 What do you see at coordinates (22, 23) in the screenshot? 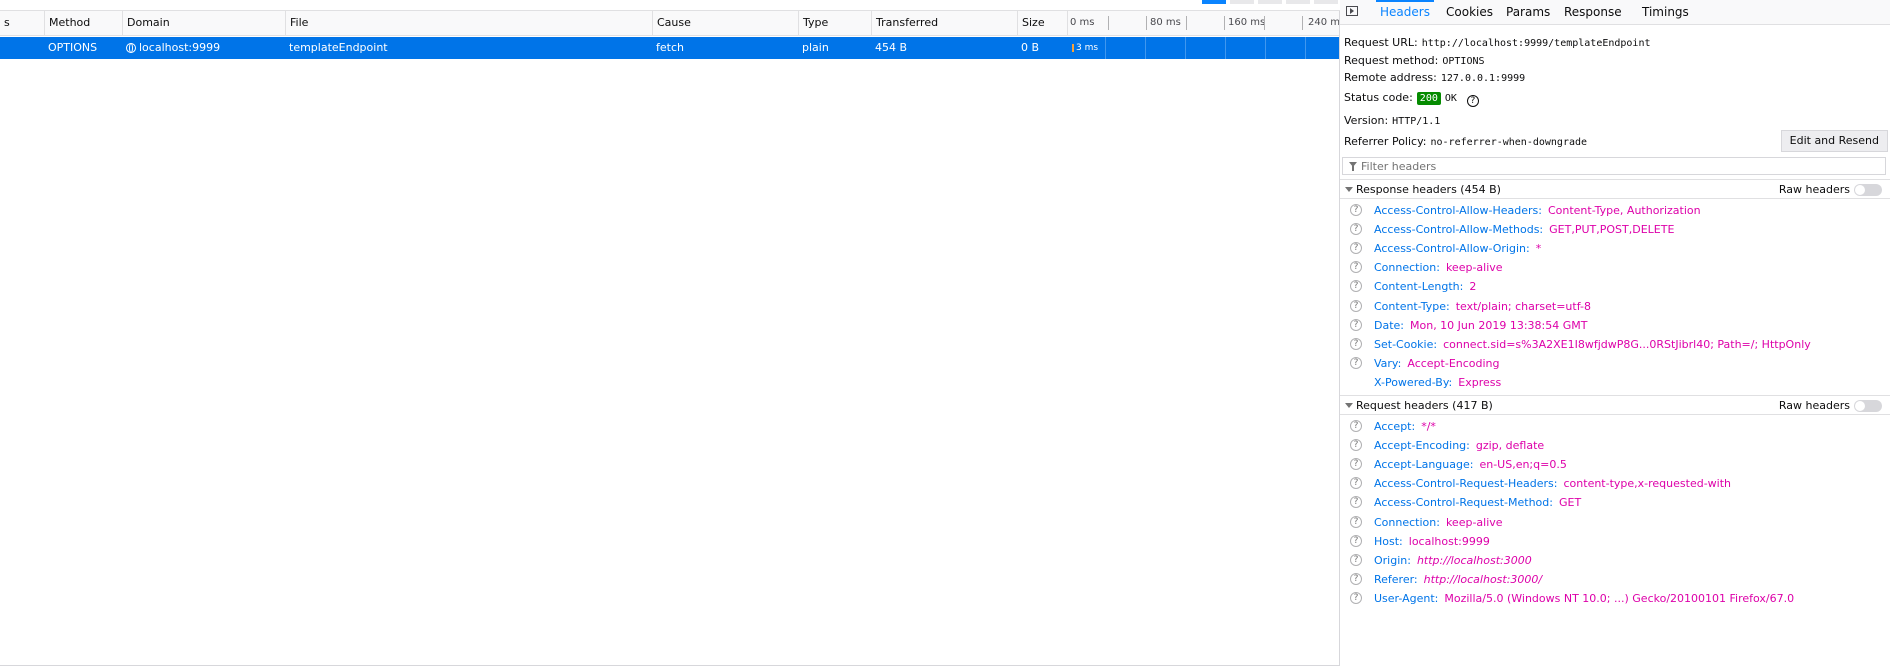
I see `column-status: s` at bounding box center [22, 23].